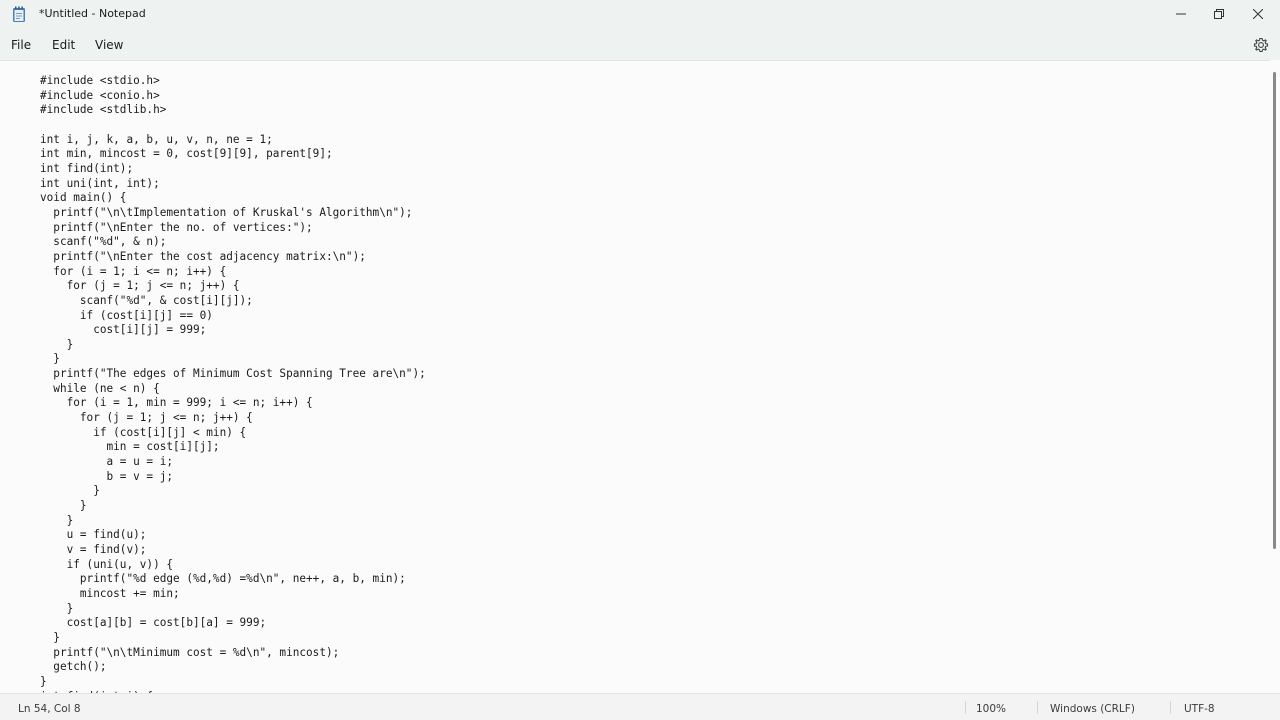  I want to click on status-bar: Ln 54, Col 8 100% Windows (CRLF) UTF-8, so click(640, 706).